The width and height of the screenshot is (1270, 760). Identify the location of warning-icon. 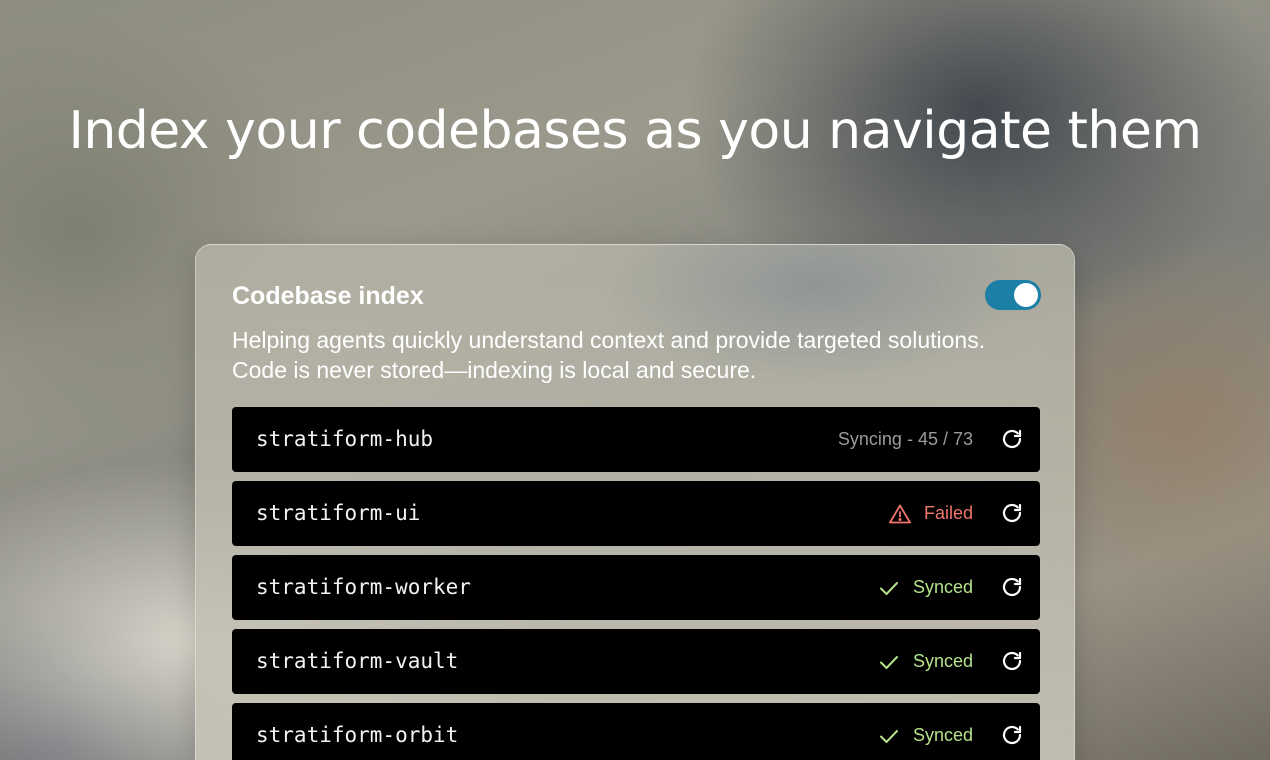
(900, 514).